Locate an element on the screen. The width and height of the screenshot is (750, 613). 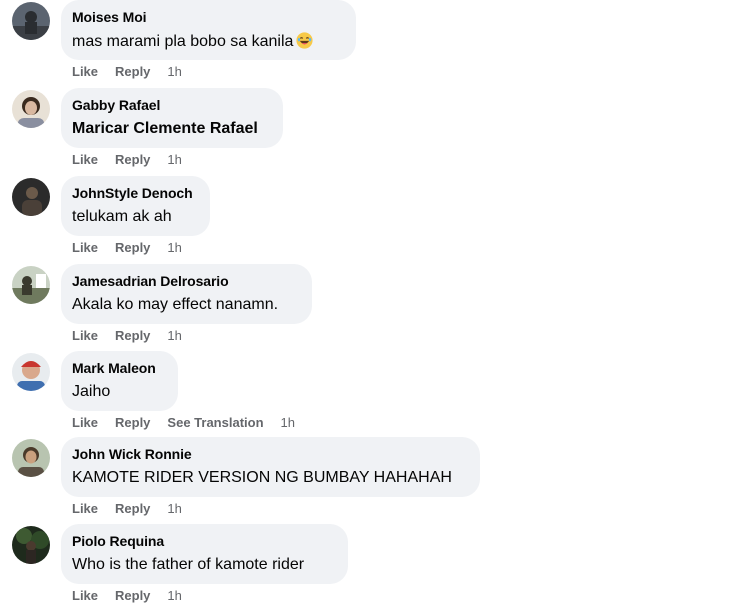
comment-bubble: Mark Maleon Jaiho is located at coordinates (119, 381).